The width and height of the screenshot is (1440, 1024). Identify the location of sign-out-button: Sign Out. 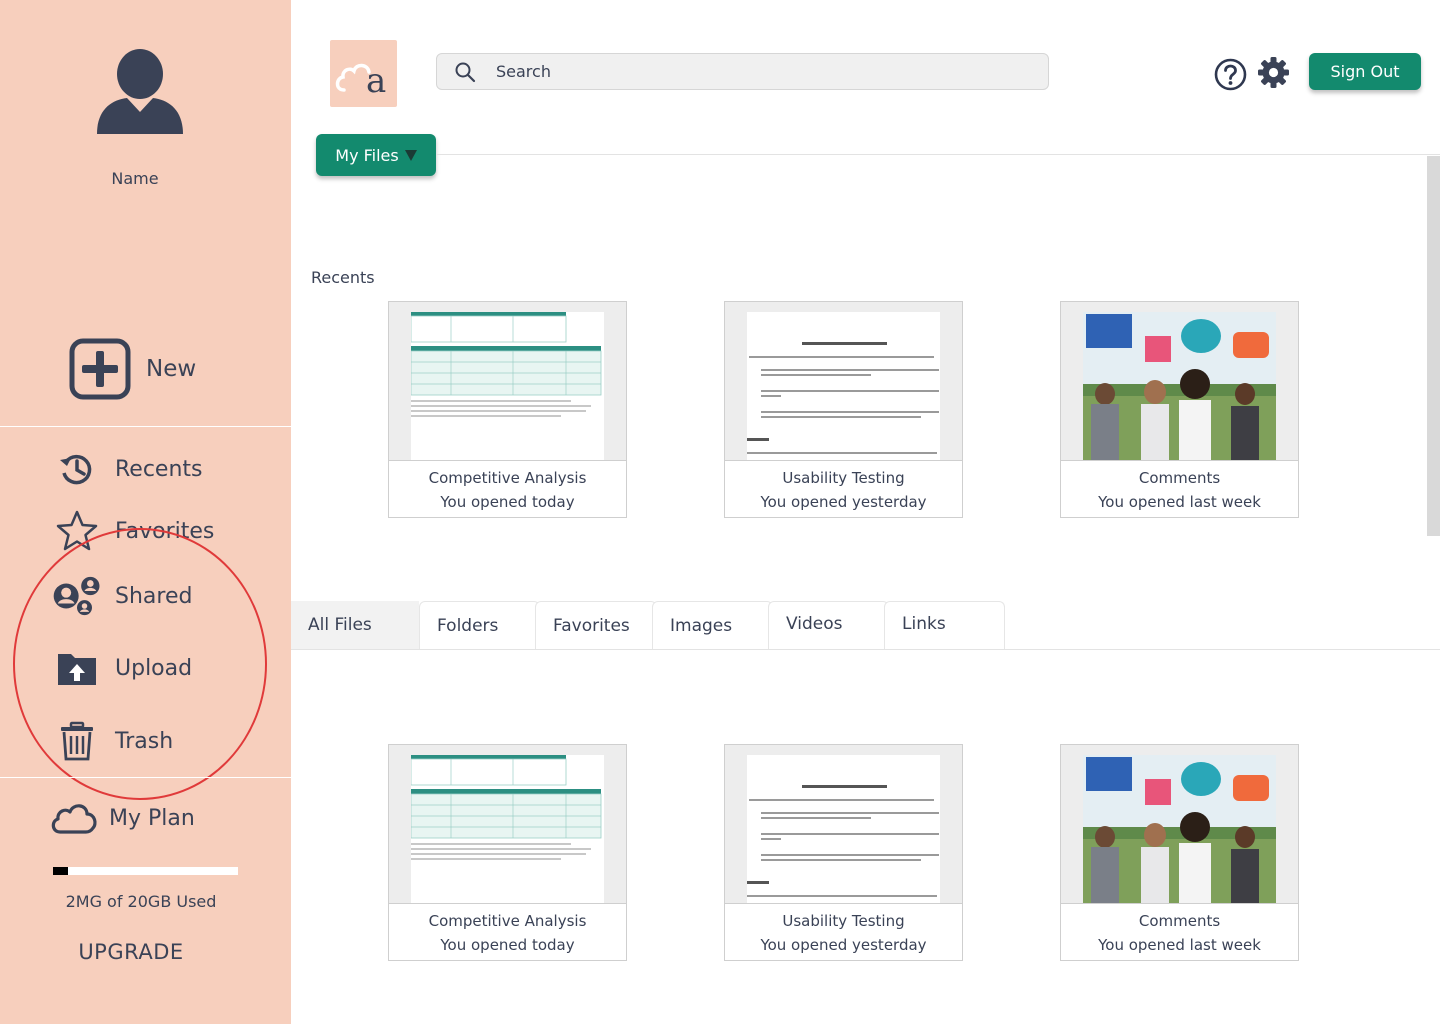
(1365, 71).